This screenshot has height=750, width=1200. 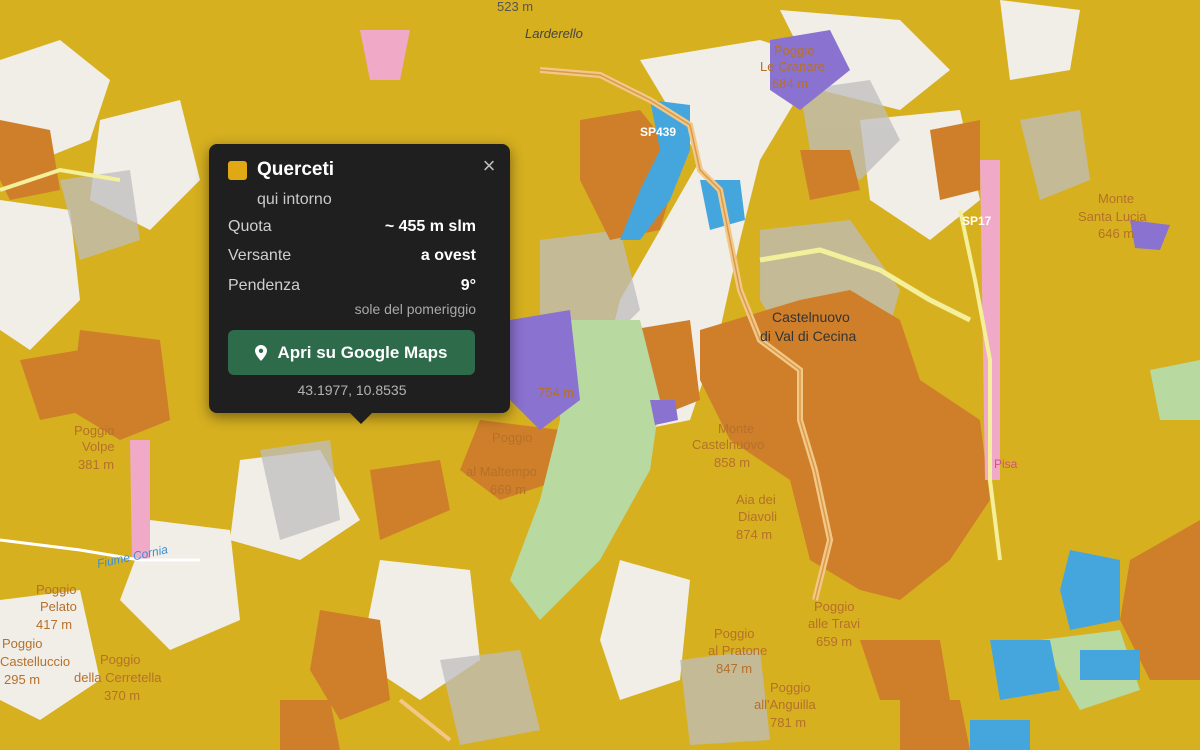 I want to click on label-elevation: 523 m, so click(x=515, y=7).